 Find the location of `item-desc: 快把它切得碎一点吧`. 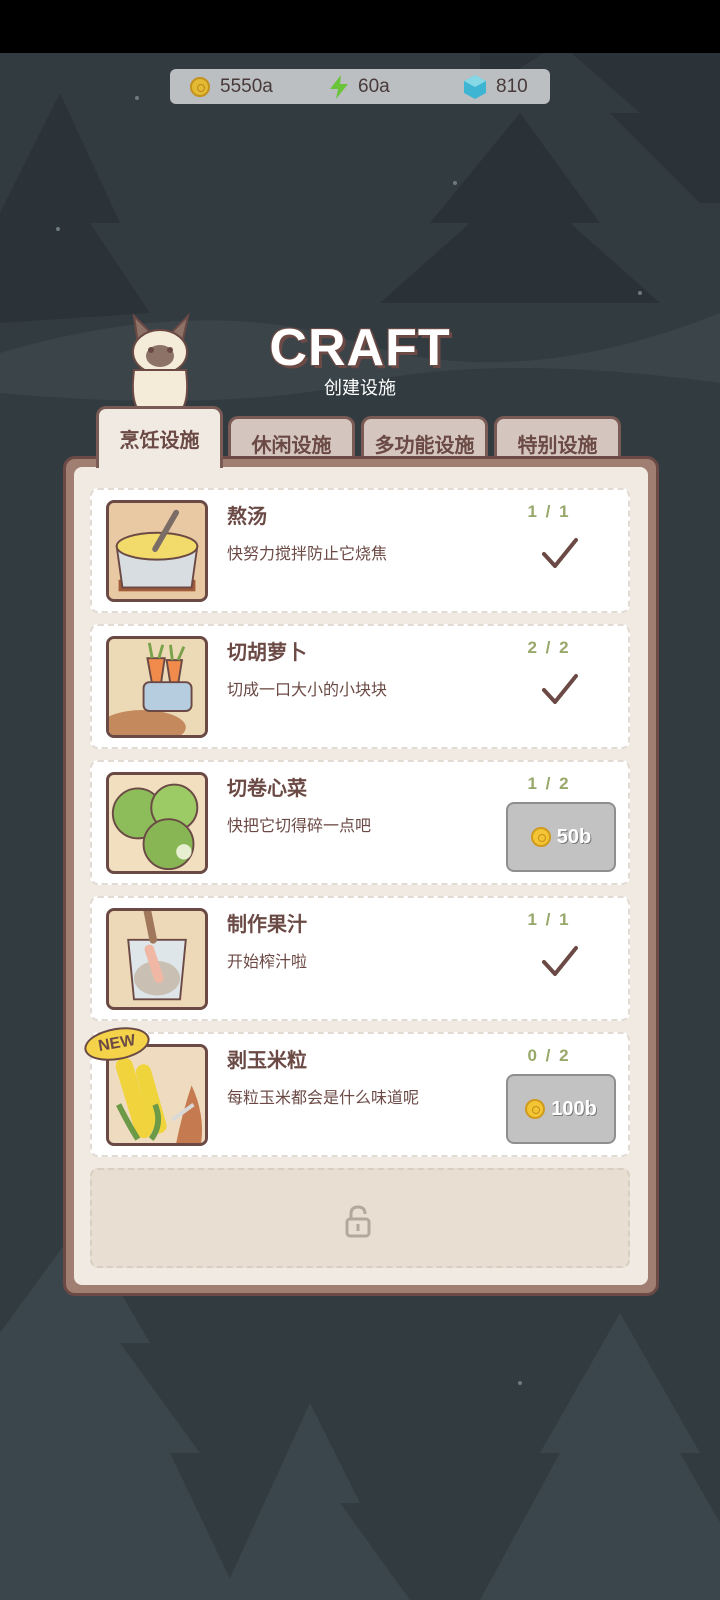

item-desc: 快把它切得碎一点吧 is located at coordinates (299, 825).